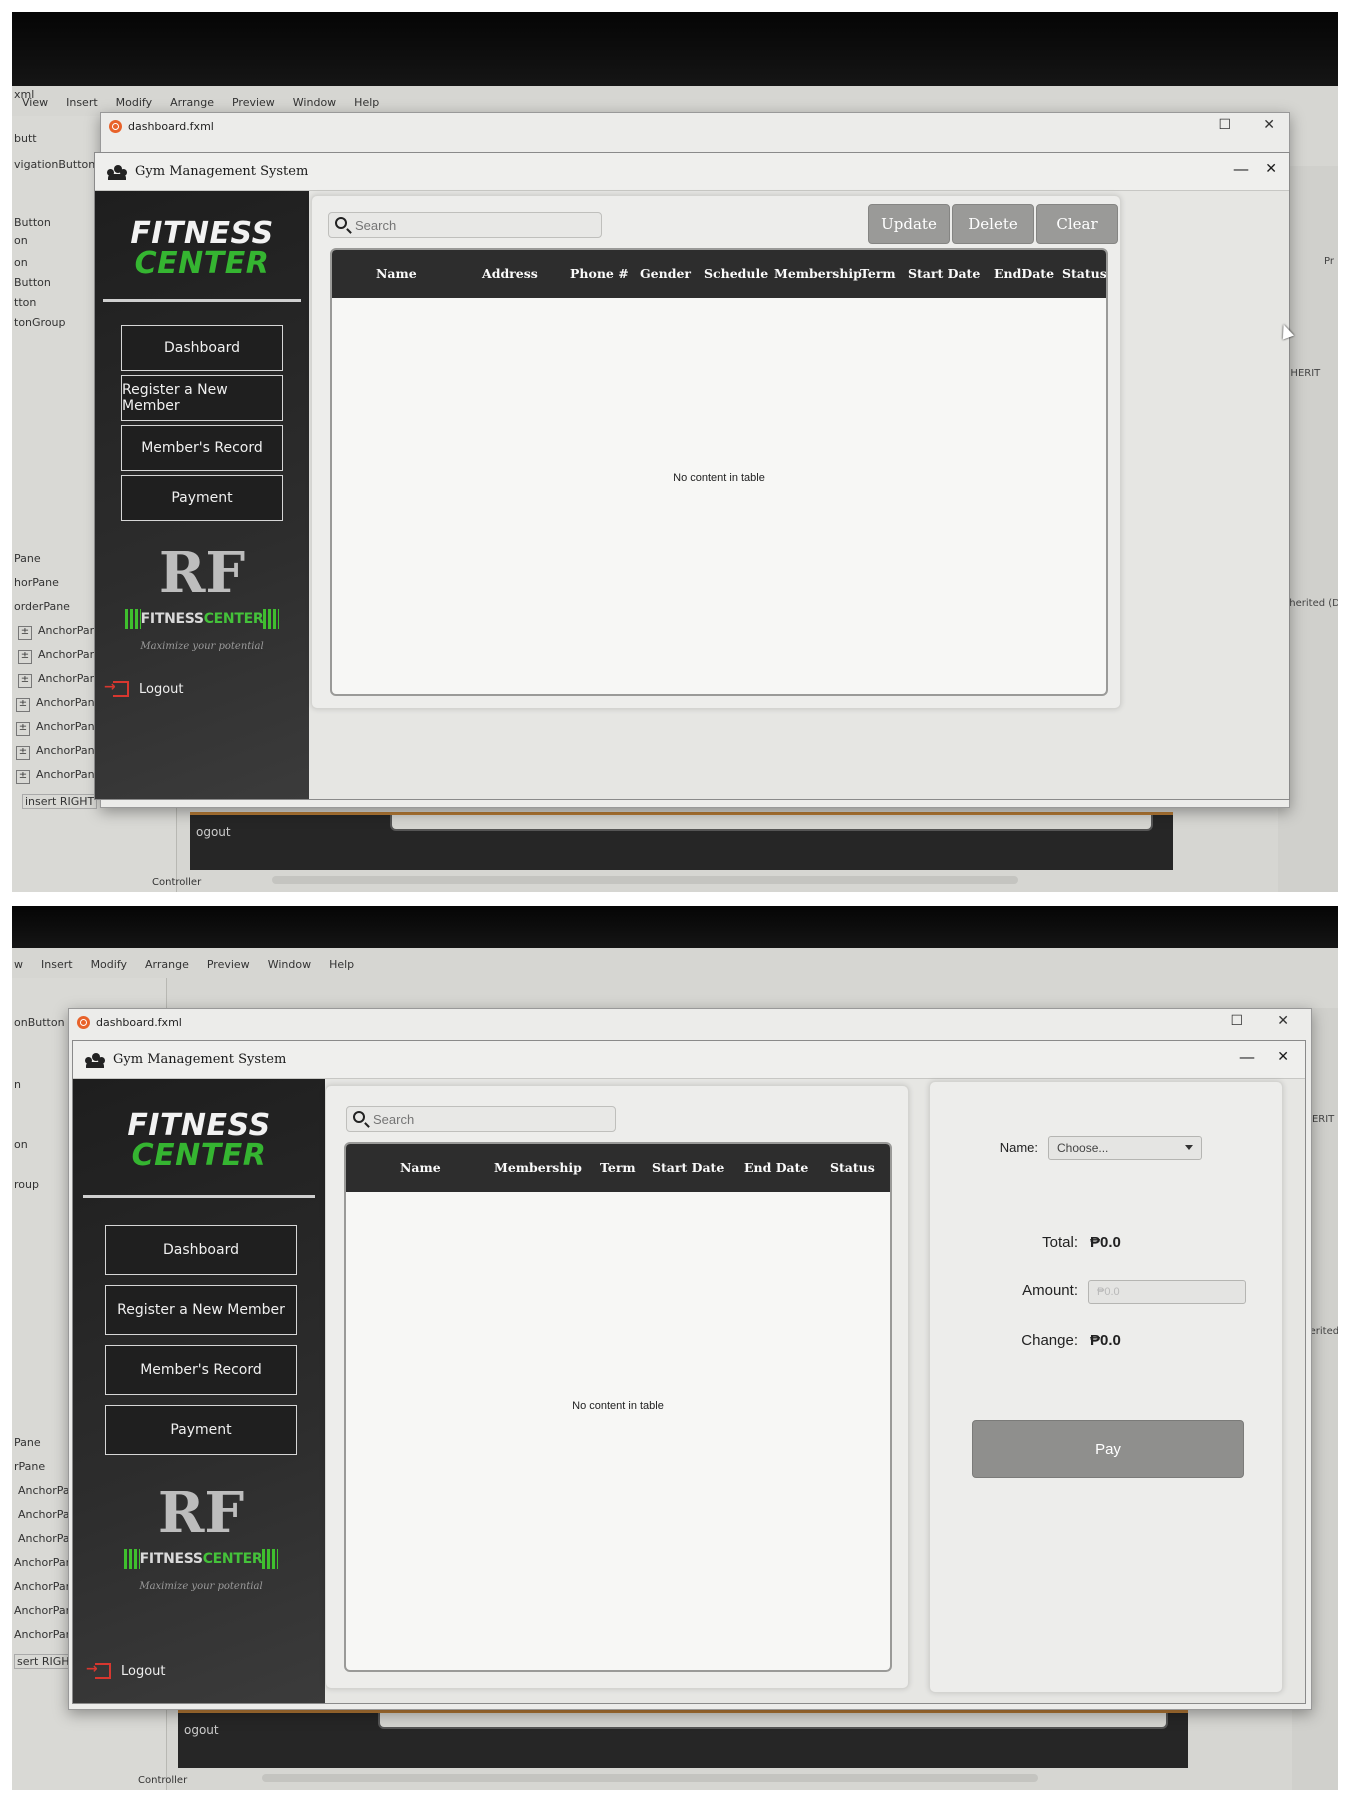  I want to click on library-item: roup, so click(26, 1184).